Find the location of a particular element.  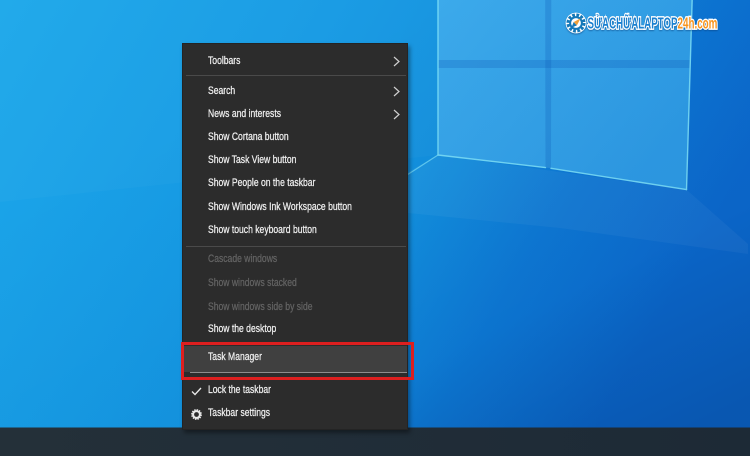

svg-text: 24h.com is located at coordinates (698, 23).